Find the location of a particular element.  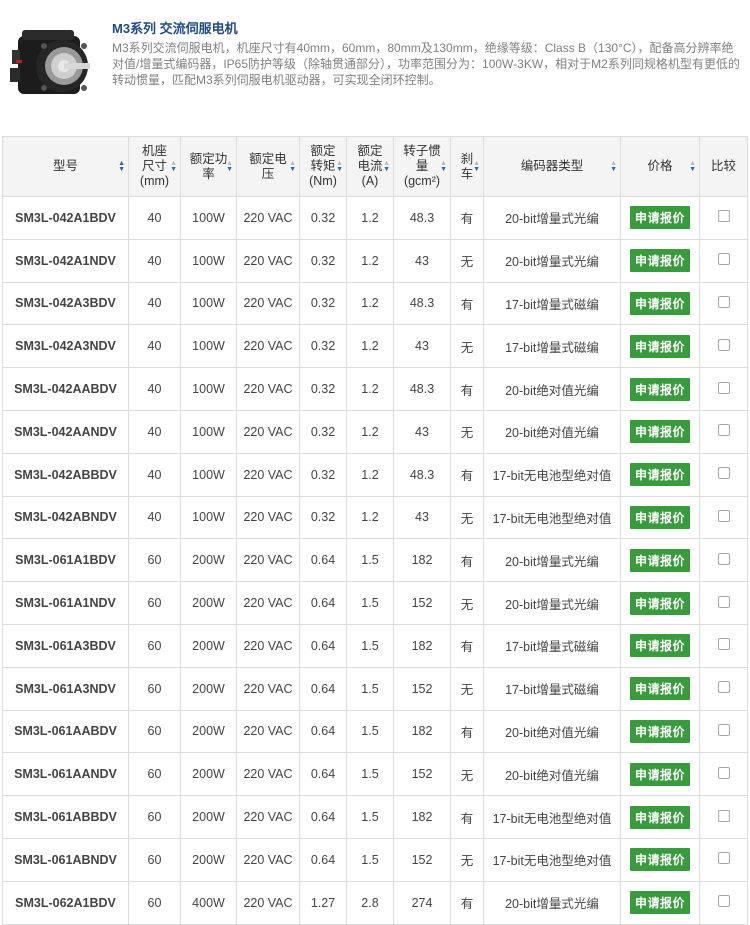

cell-model: SM3L-061A1BDV is located at coordinates (65, 560).